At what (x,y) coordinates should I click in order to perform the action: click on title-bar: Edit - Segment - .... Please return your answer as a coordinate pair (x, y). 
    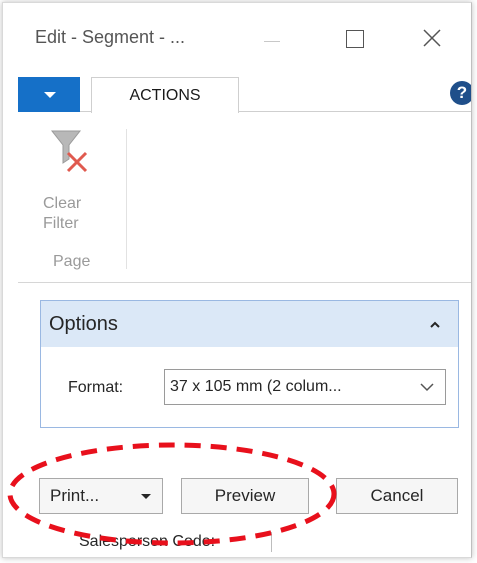
    Looking at the image, I should click on (237, 38).